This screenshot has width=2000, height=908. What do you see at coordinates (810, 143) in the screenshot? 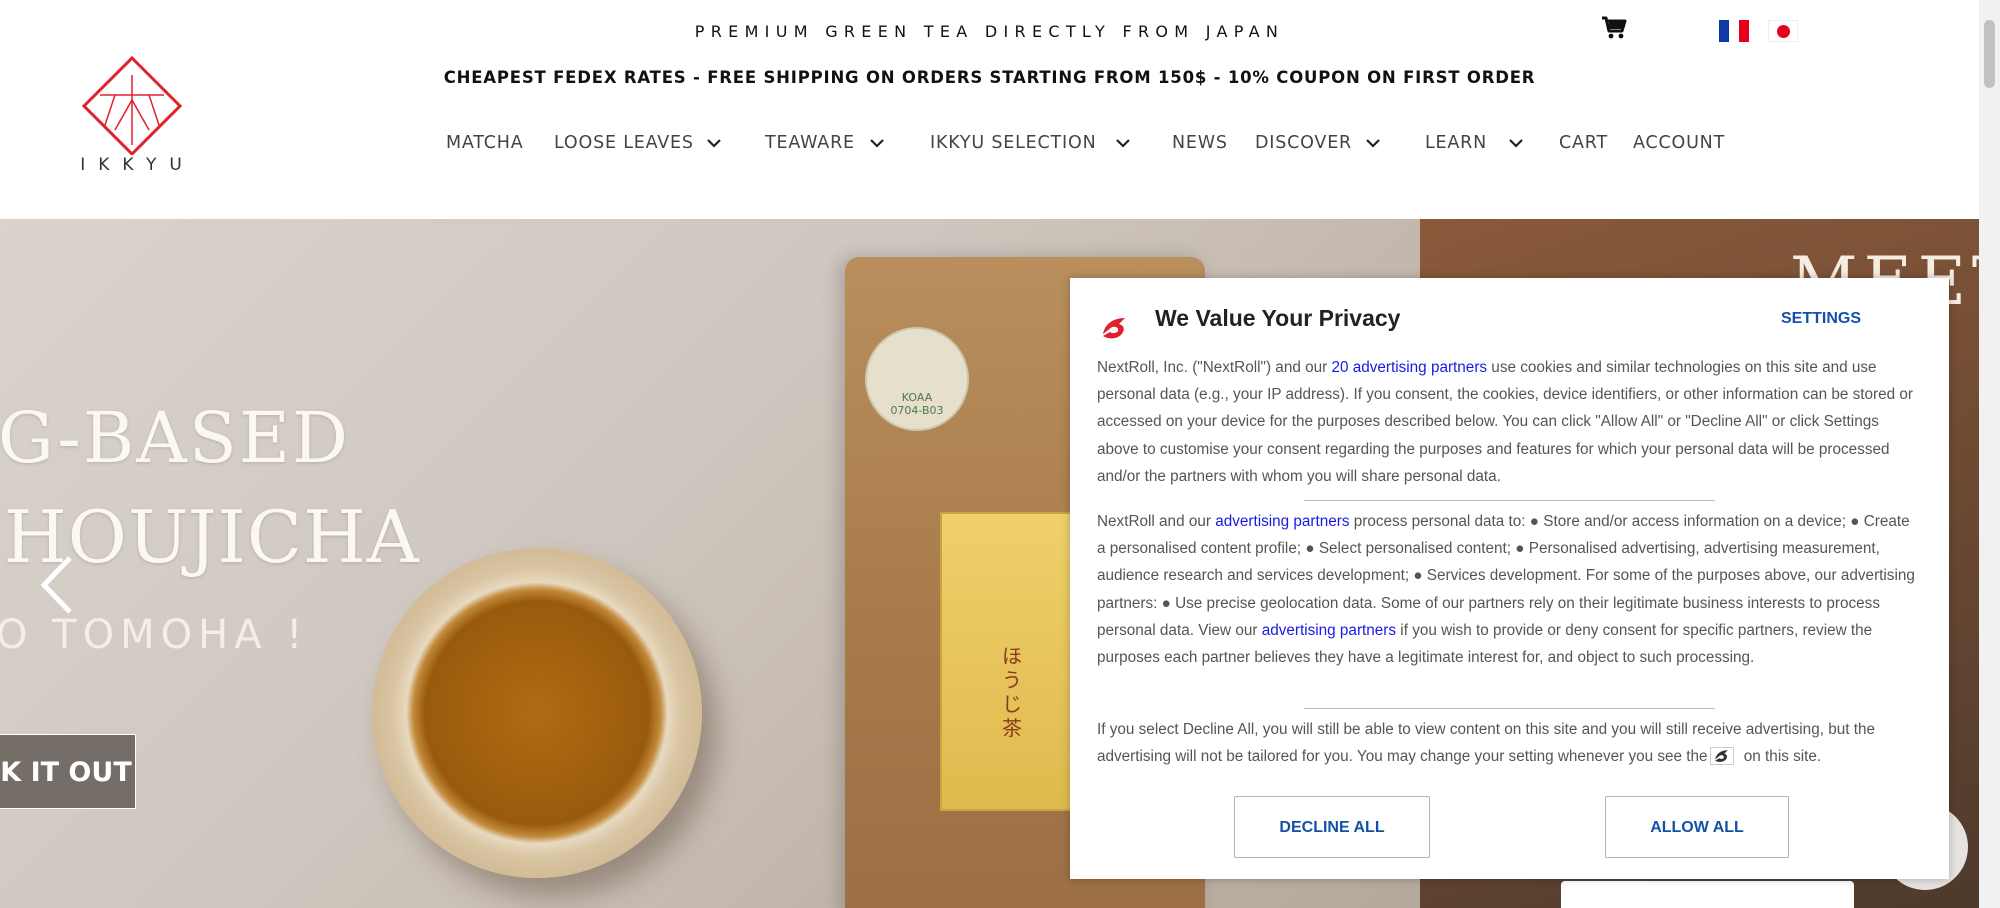
I see `nav-label: TEAWARE` at bounding box center [810, 143].